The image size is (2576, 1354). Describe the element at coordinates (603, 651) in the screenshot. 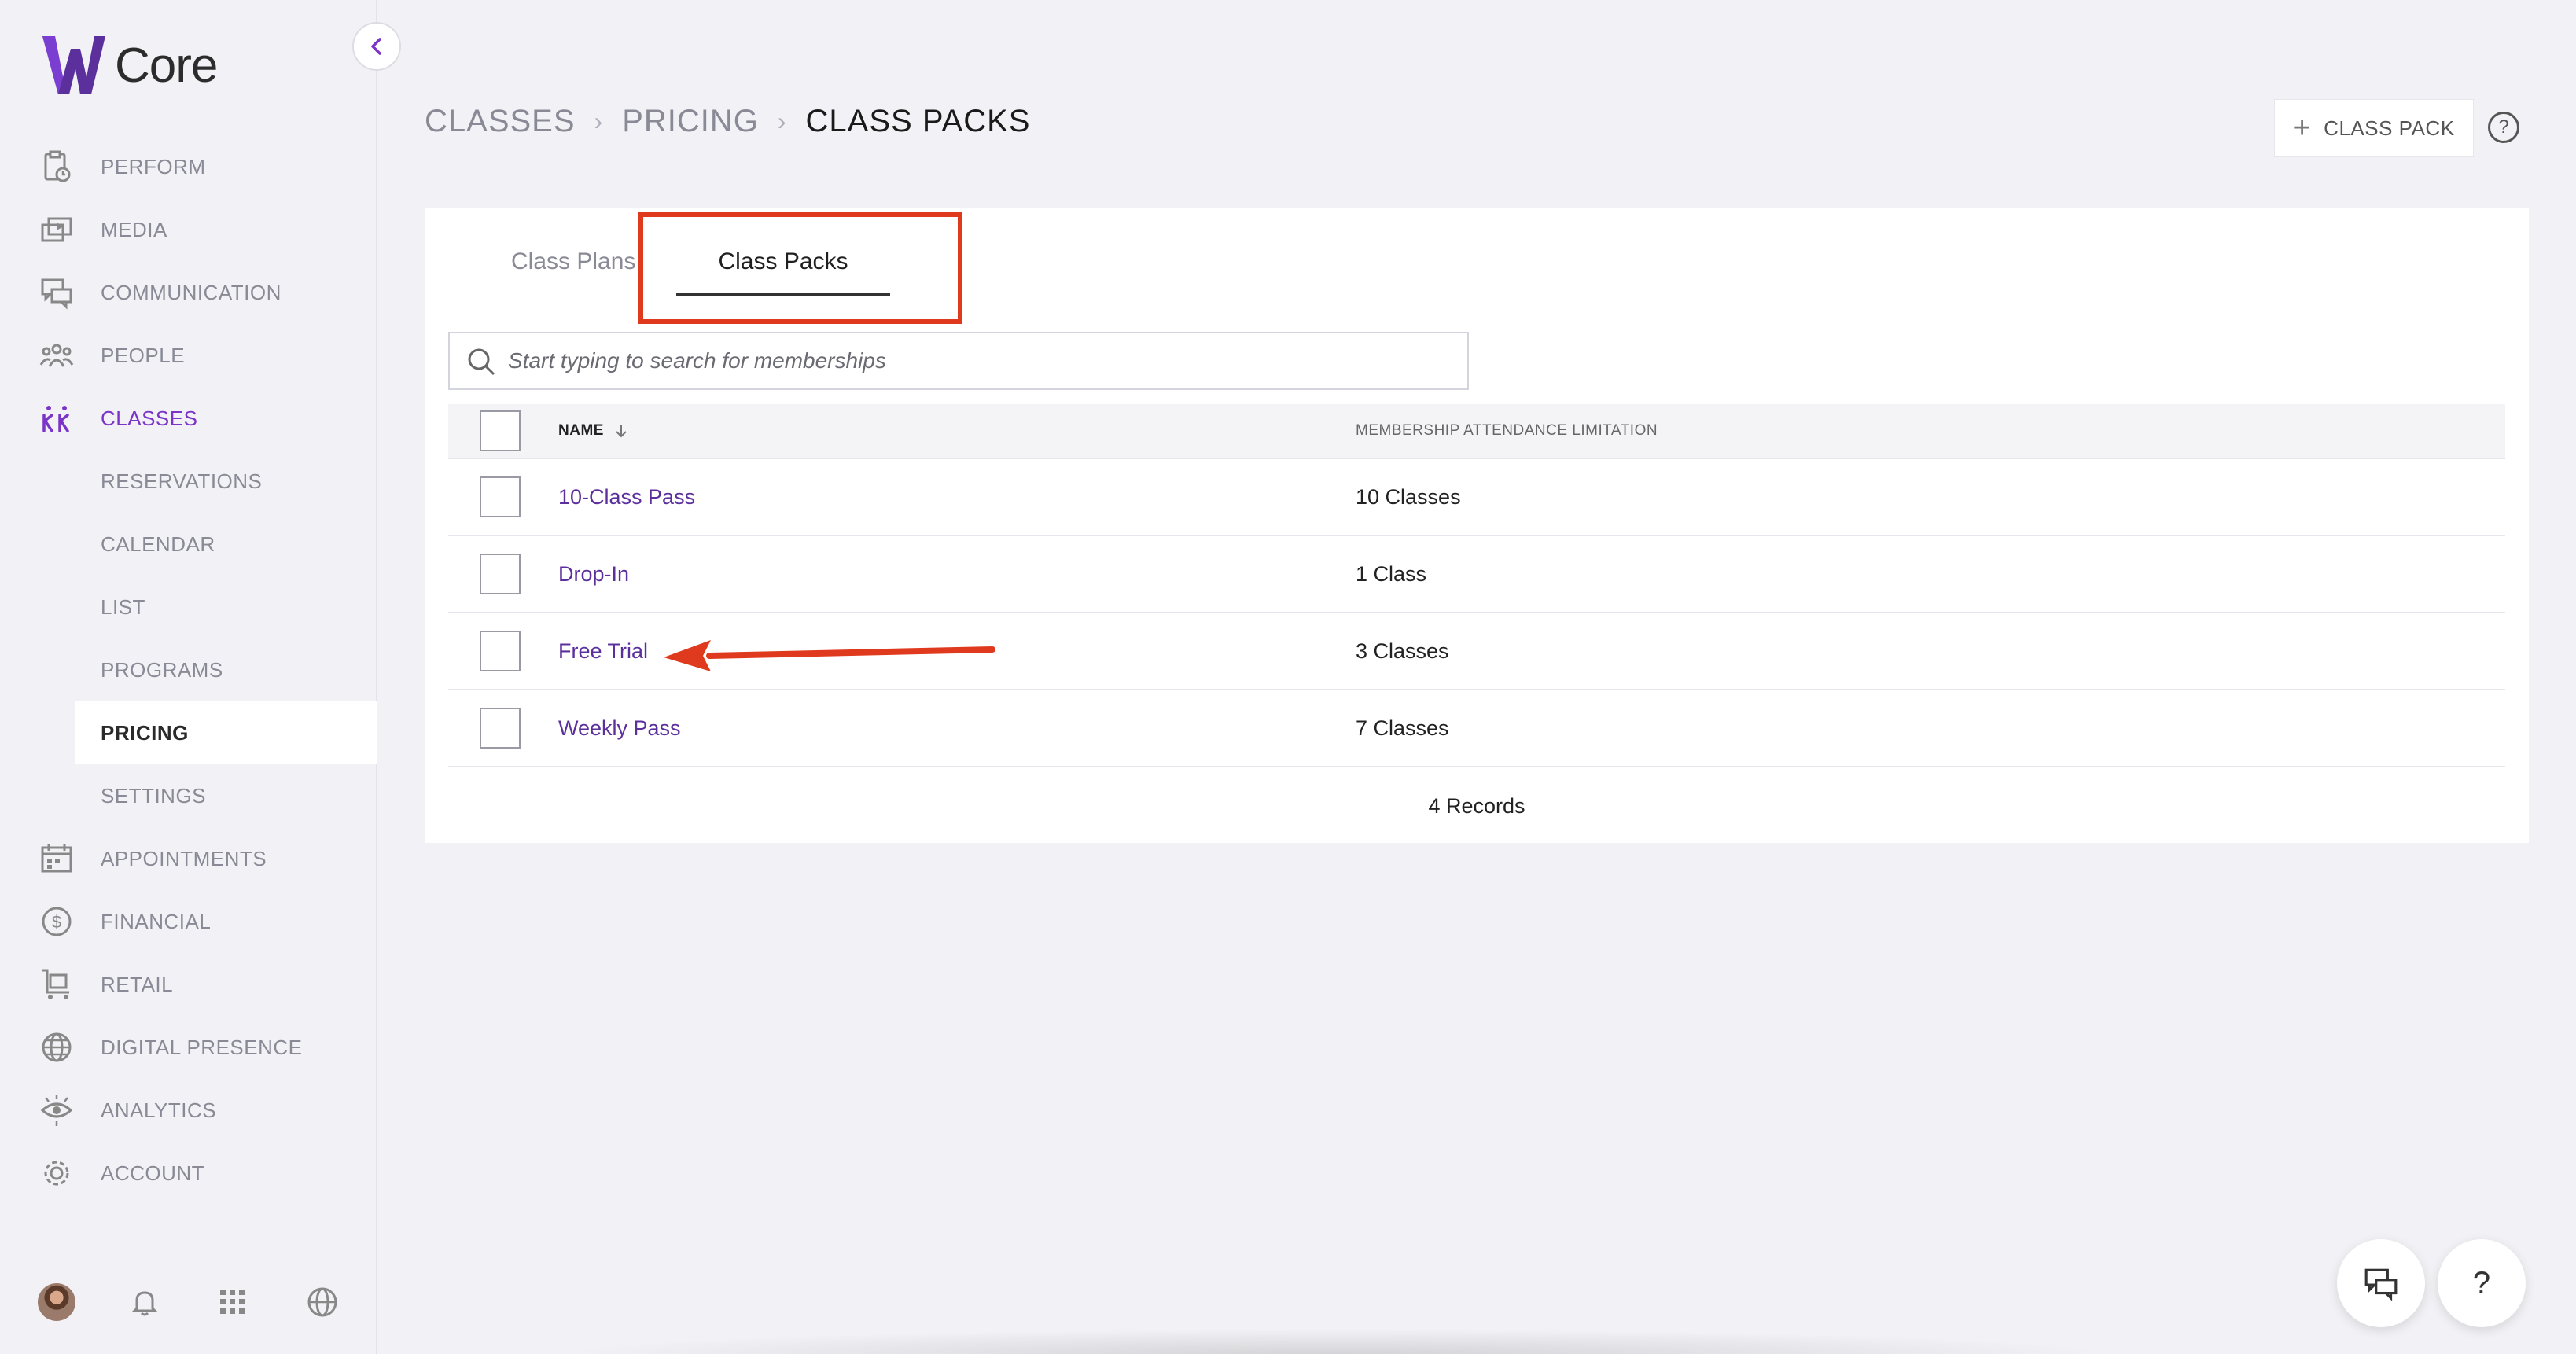

I see `row-name-link: Free Trial` at that location.